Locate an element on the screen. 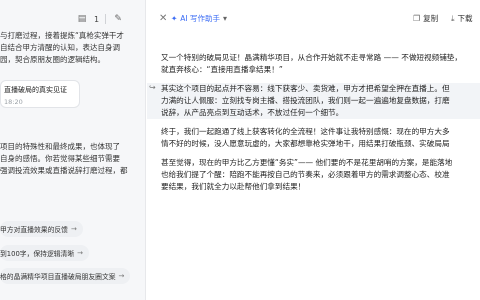 The image size is (480, 300). sparkle-icon: ✦ is located at coordinates (174, 18).